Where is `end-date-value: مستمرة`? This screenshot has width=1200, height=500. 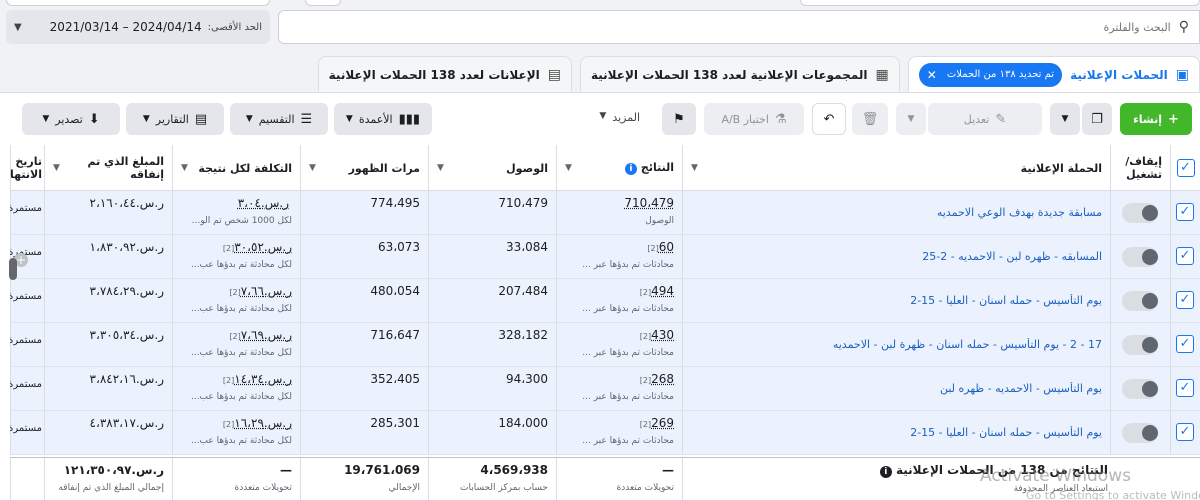
end-date-value: مستمرة is located at coordinates (26, 384).